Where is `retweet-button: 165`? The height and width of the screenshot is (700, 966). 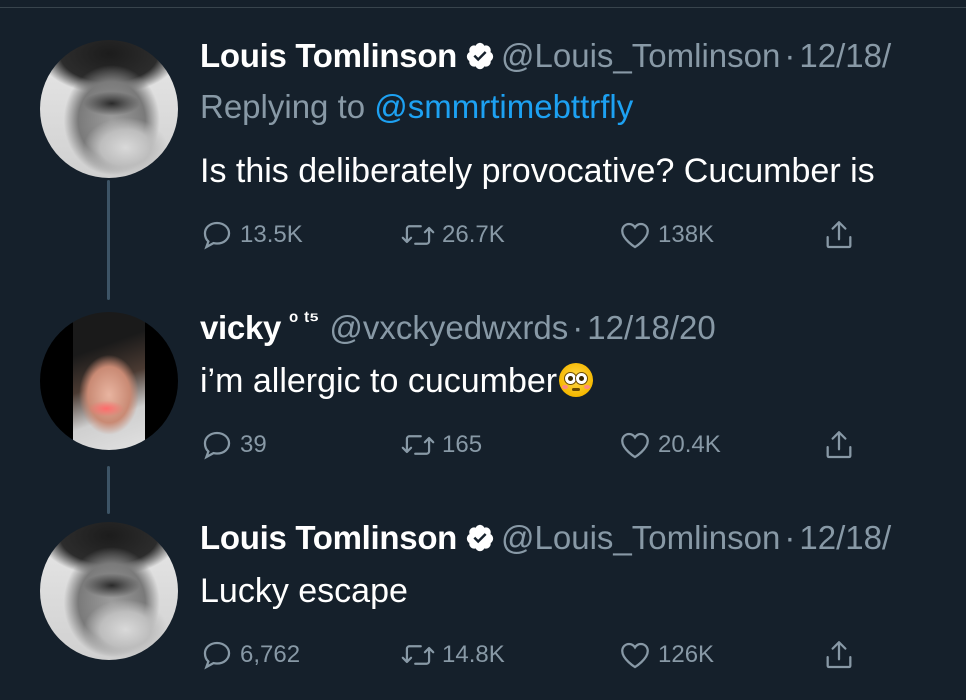
retweet-button: 165 is located at coordinates (441, 445).